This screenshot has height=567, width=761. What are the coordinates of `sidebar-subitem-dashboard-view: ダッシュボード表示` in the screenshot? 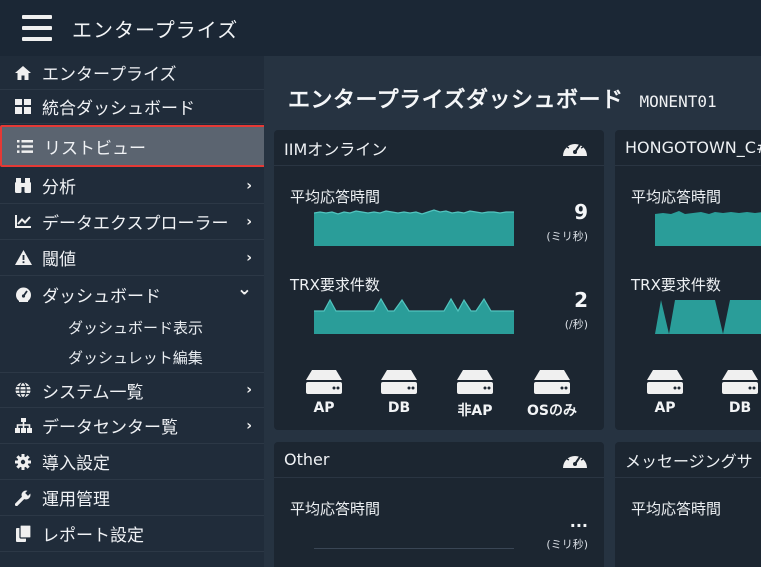 It's located at (132, 327).